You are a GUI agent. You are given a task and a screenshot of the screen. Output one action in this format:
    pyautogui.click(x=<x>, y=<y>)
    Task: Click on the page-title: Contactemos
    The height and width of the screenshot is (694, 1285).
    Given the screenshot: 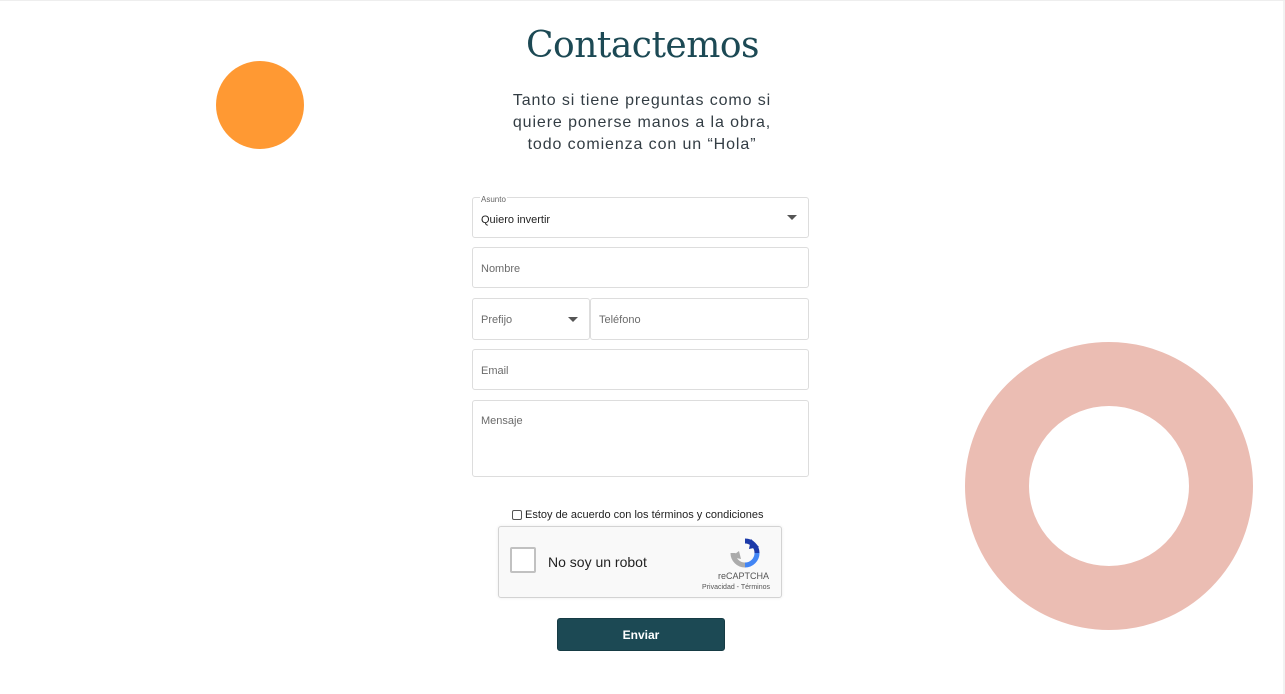 What is the action you would take?
    pyautogui.click(x=642, y=45)
    